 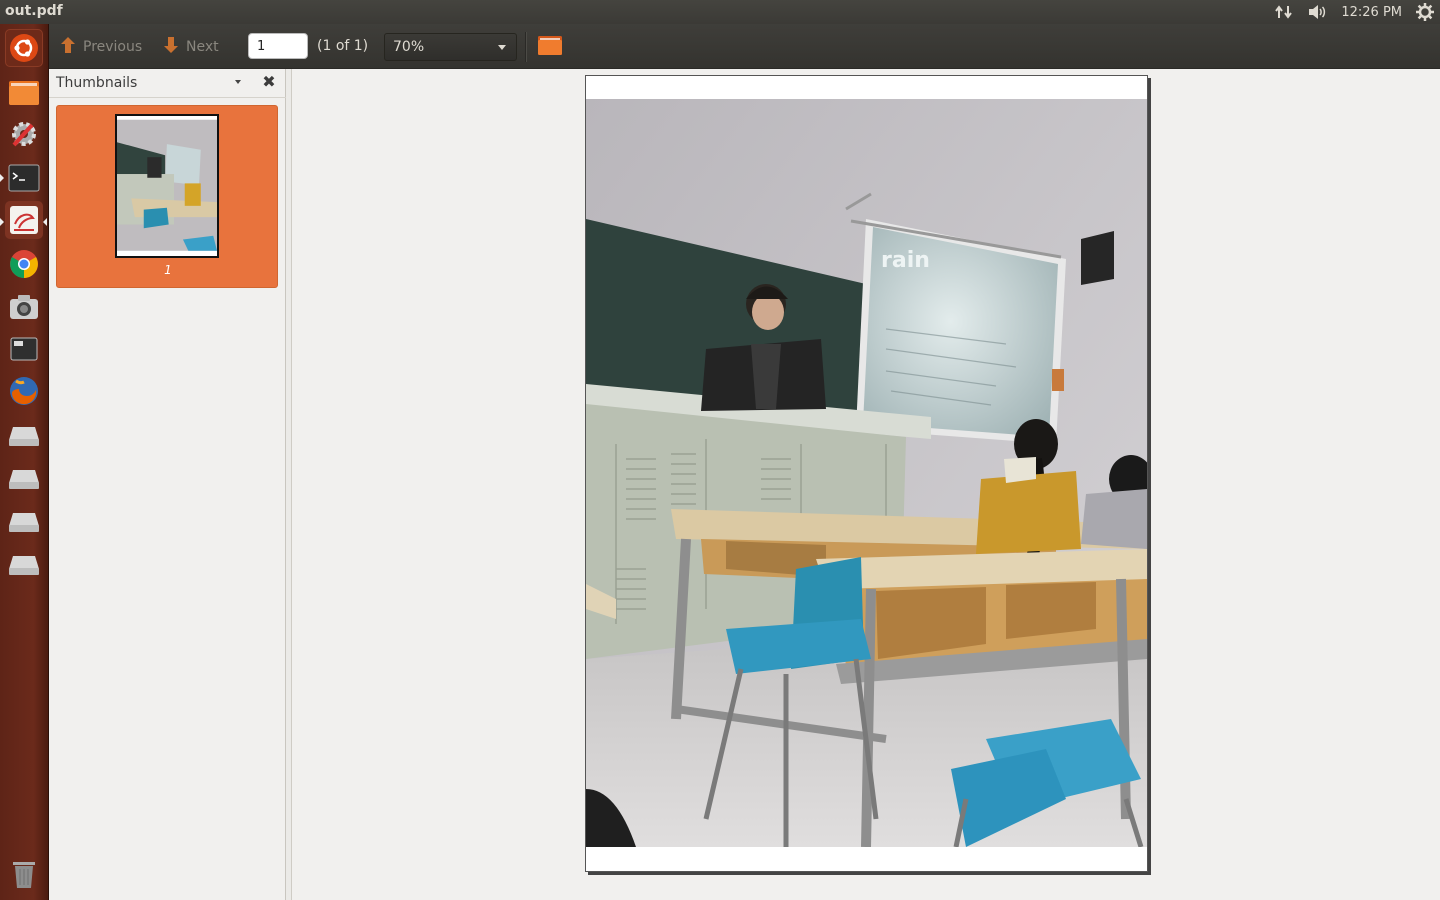 I want to click on chrome-launcher, so click(x=24, y=264).